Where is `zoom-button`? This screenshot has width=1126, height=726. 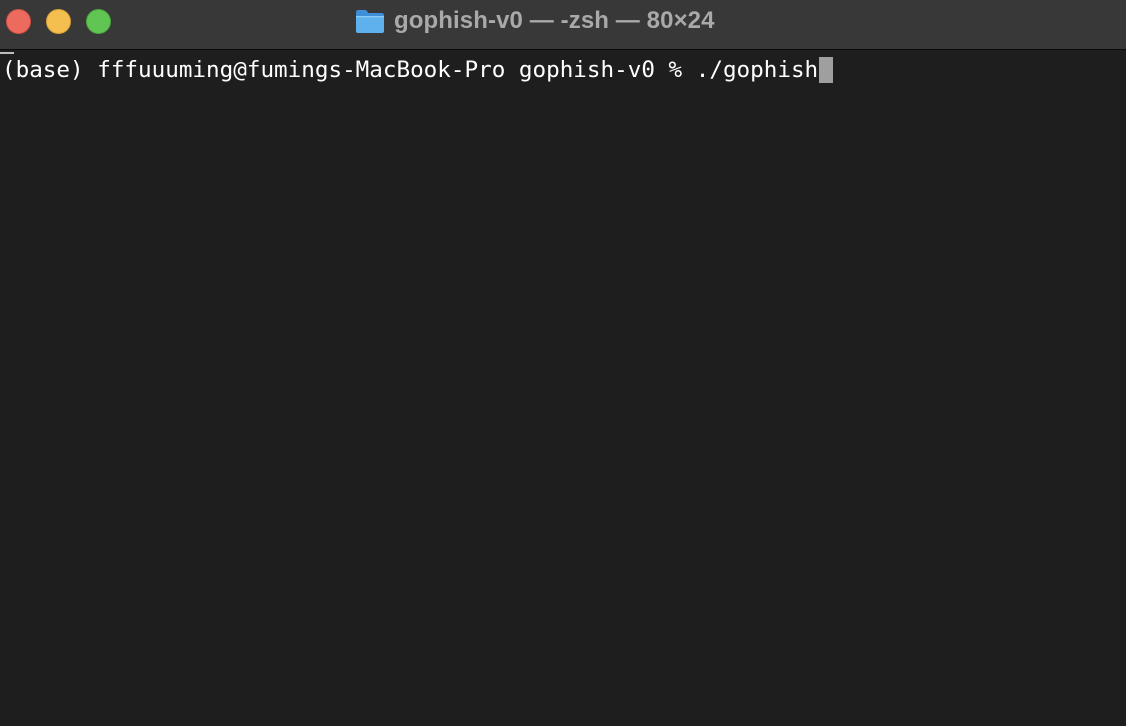 zoom-button is located at coordinates (98, 21).